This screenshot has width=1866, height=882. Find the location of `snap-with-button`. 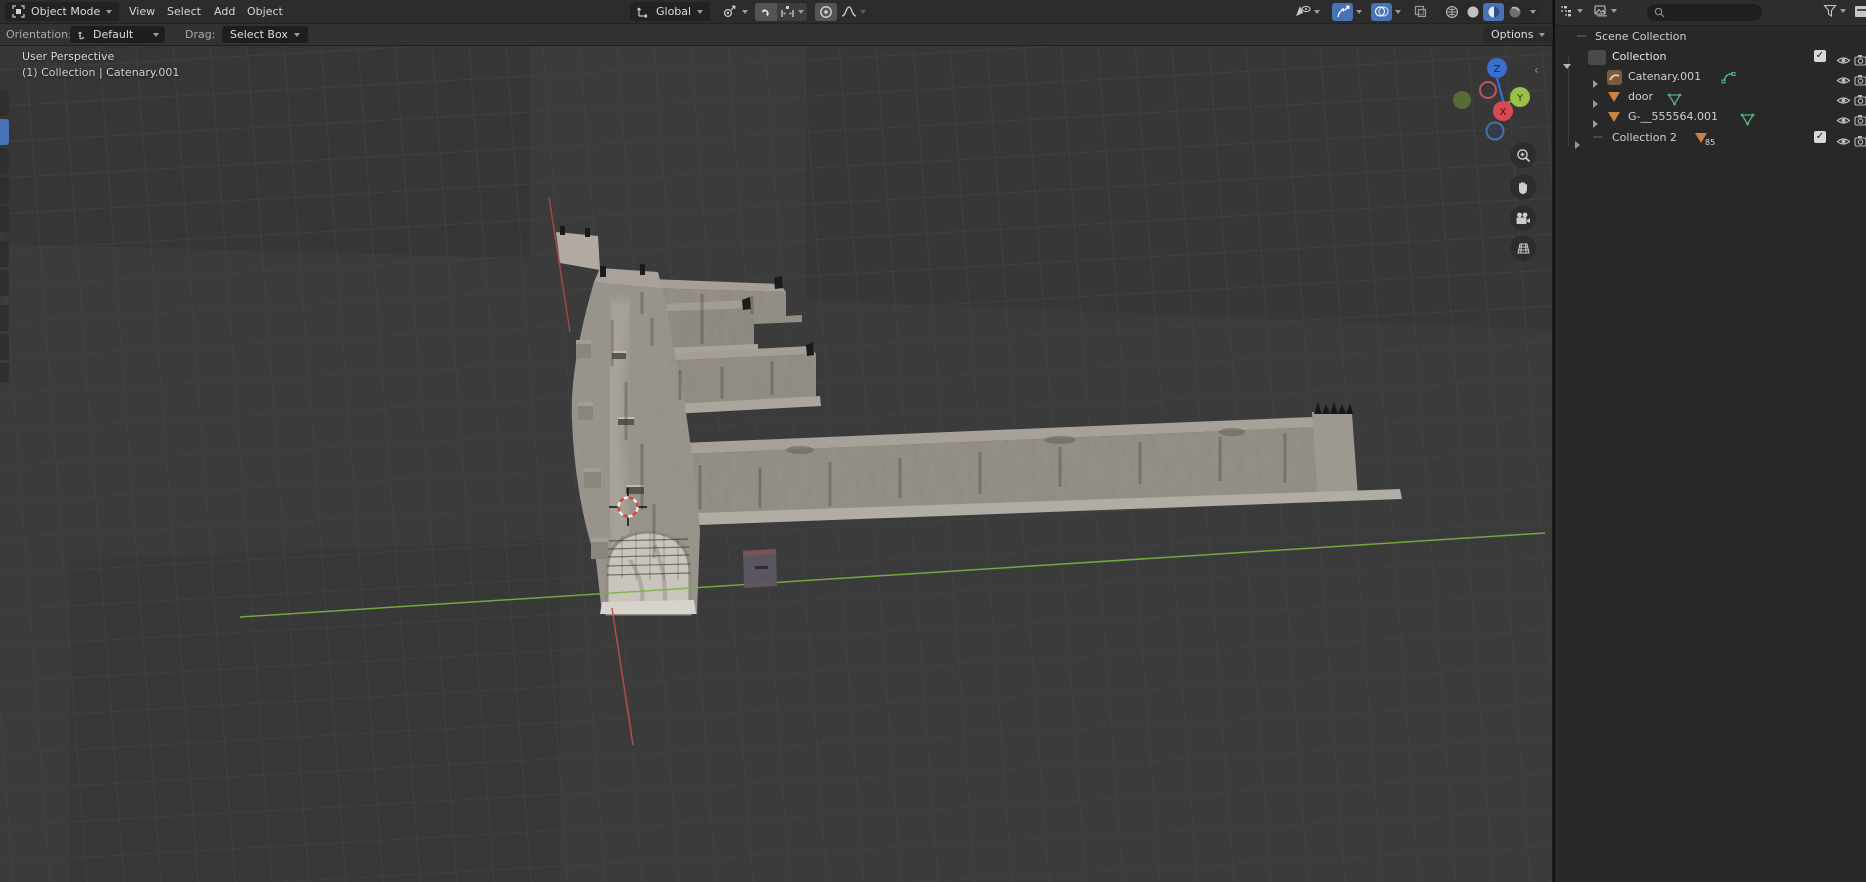

snap-with-button is located at coordinates (792, 11).